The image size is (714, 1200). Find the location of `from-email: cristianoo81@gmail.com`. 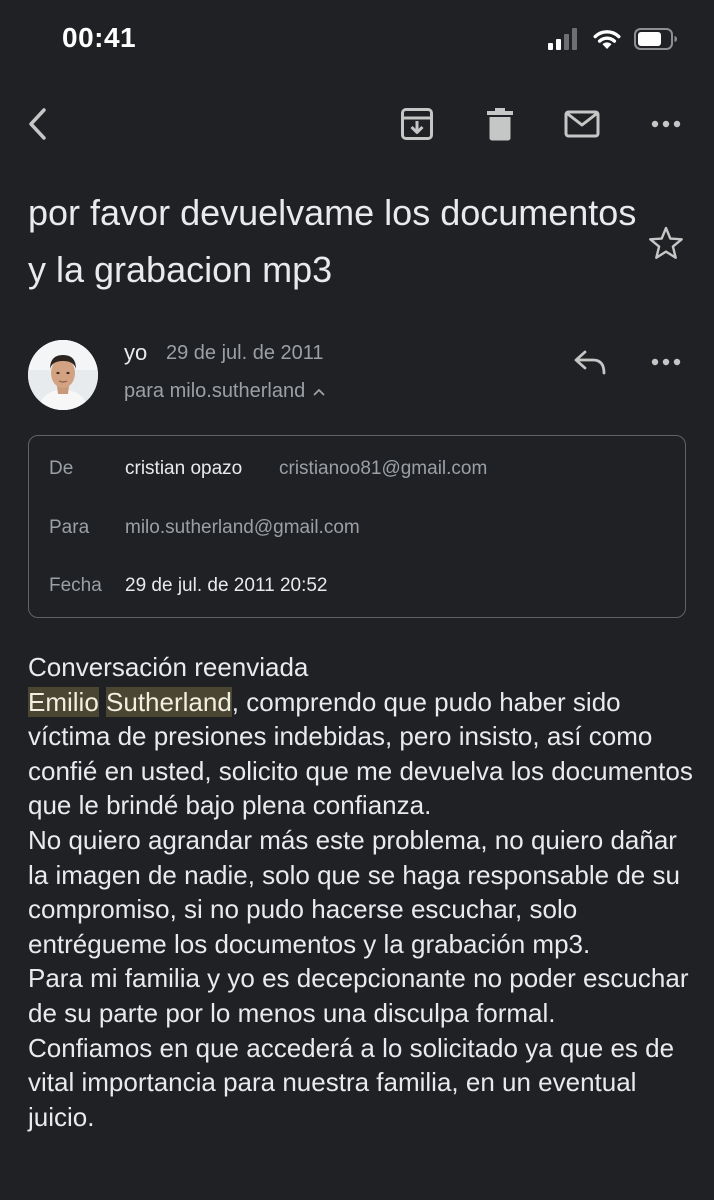

from-email: cristianoo81@gmail.com is located at coordinates (383, 469).